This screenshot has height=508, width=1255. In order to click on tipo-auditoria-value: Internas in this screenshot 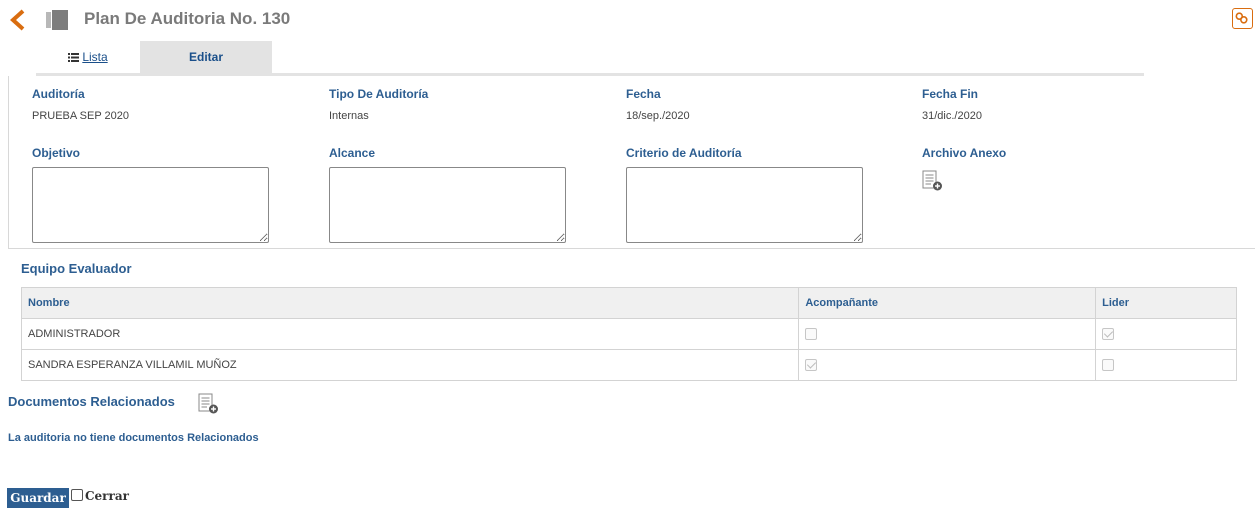, I will do `click(349, 116)`.